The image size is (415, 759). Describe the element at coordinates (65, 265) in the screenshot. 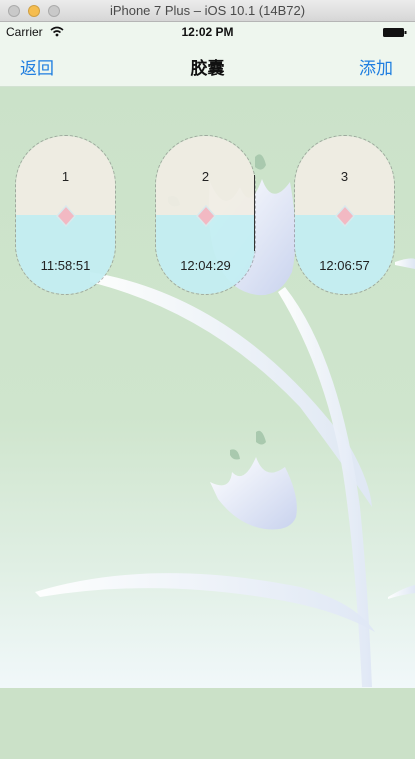

I see `capsule-time: 11:58:51` at that location.